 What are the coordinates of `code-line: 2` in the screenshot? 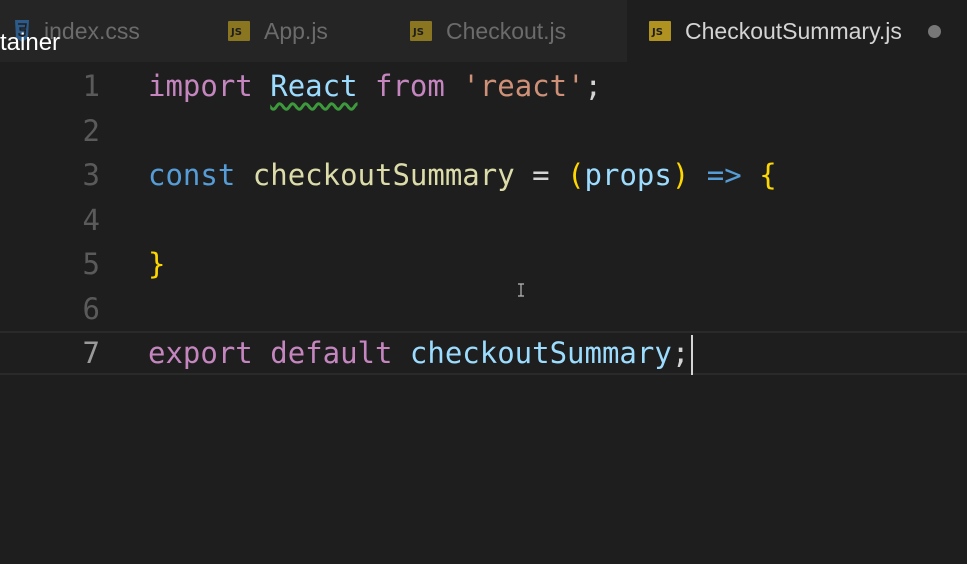 It's located at (483, 131).